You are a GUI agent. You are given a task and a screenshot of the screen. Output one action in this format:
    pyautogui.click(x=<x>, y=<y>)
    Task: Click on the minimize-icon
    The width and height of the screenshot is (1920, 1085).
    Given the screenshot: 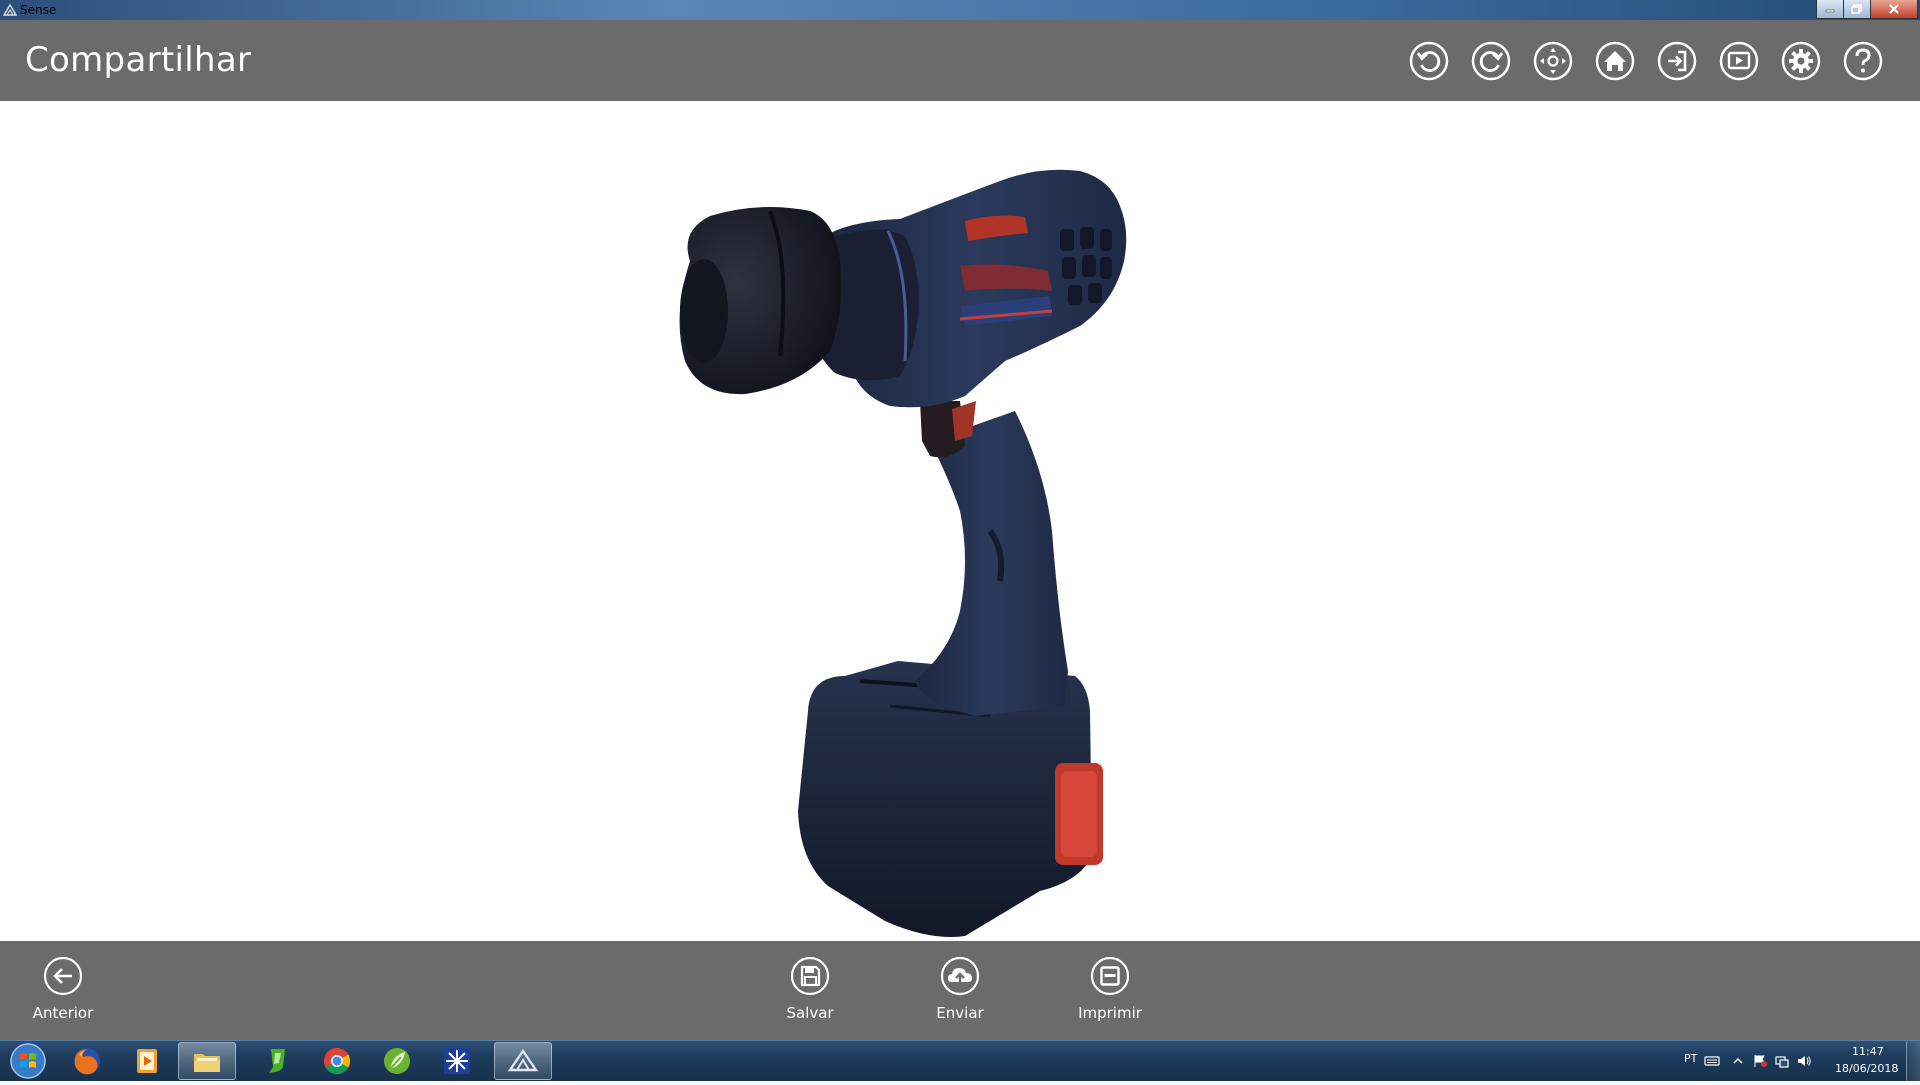 What is the action you would take?
    pyautogui.click(x=1830, y=11)
    